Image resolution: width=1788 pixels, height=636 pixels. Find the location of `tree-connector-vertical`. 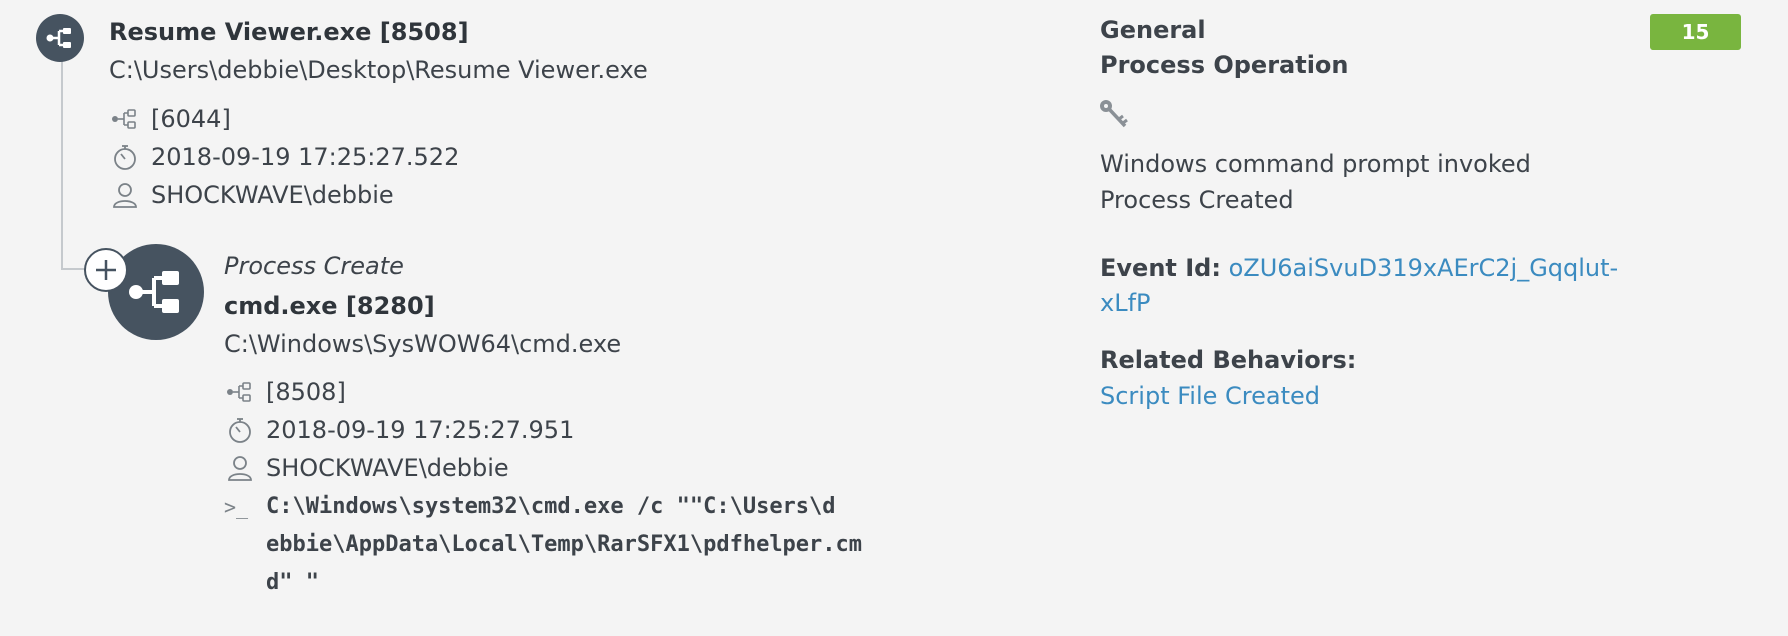

tree-connector-vertical is located at coordinates (62, 155).